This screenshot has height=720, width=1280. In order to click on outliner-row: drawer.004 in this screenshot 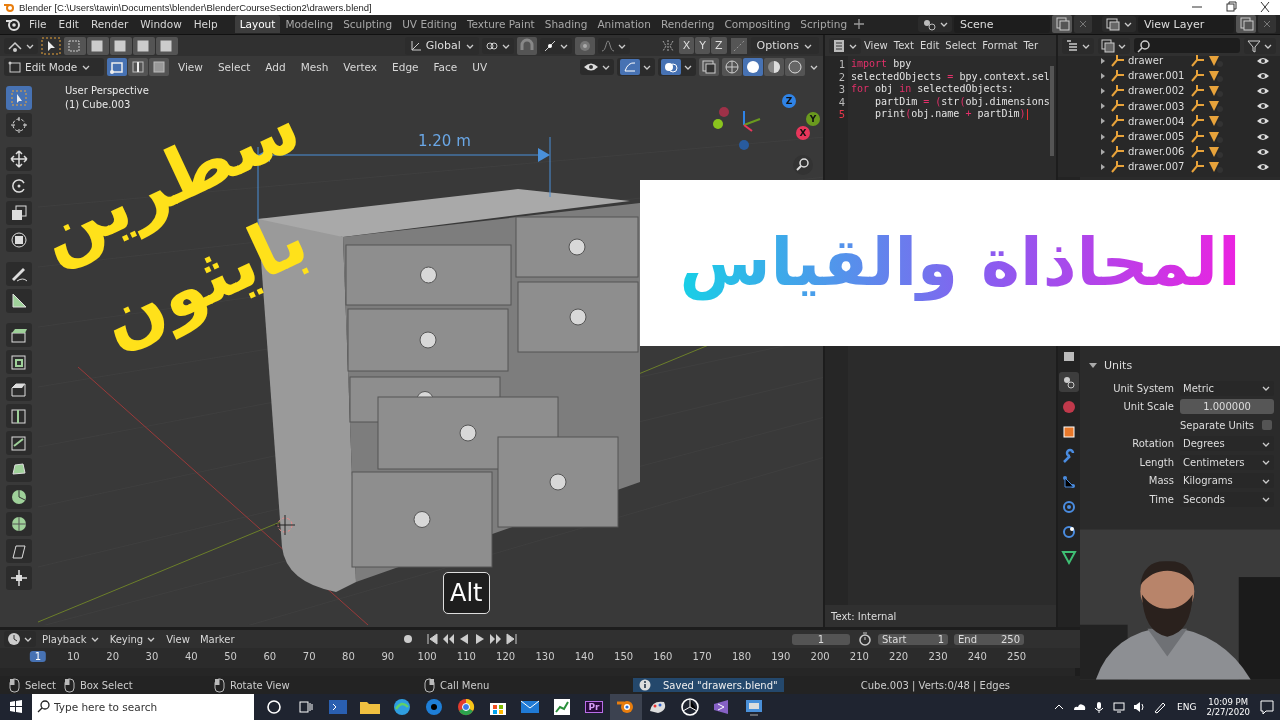, I will do `click(1189, 121)`.